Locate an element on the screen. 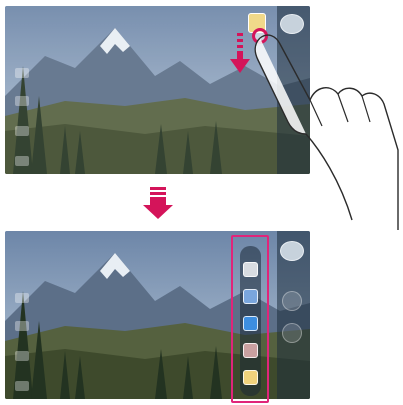  mode-menu-highlight-frame is located at coordinates (250, 319).